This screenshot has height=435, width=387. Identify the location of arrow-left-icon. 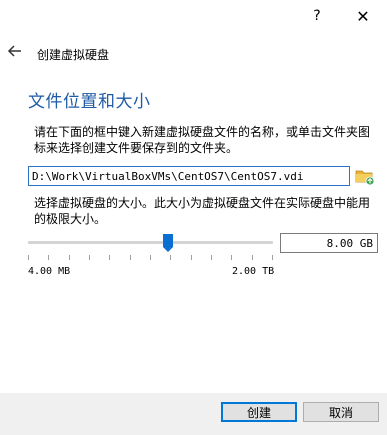
(15, 51).